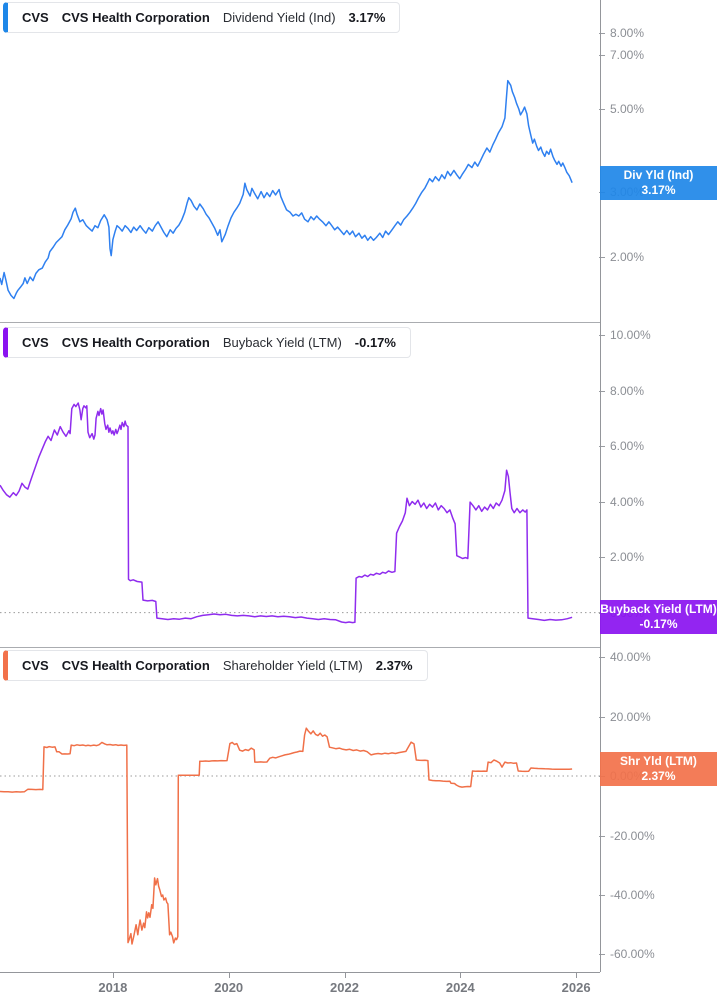 Image resolution: width=717 pixels, height=1005 pixels. What do you see at coordinates (658, 761) in the screenshot?
I see `badge-metric-label: Shr Yld (LTM)` at bounding box center [658, 761].